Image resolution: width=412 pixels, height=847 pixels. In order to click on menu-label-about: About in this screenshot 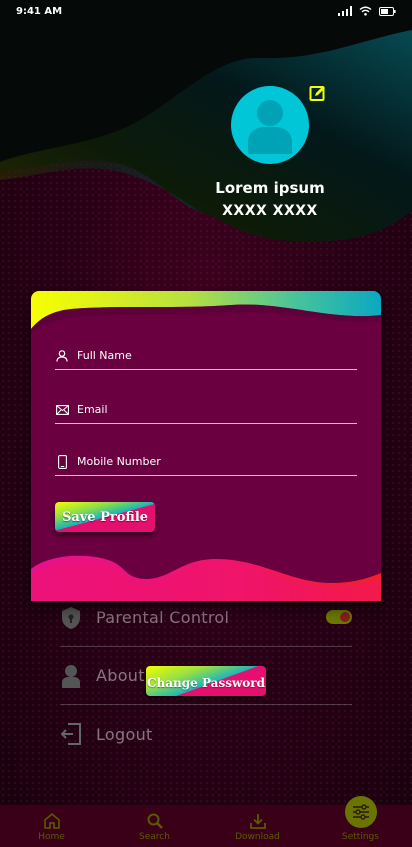, I will do `click(120, 675)`.